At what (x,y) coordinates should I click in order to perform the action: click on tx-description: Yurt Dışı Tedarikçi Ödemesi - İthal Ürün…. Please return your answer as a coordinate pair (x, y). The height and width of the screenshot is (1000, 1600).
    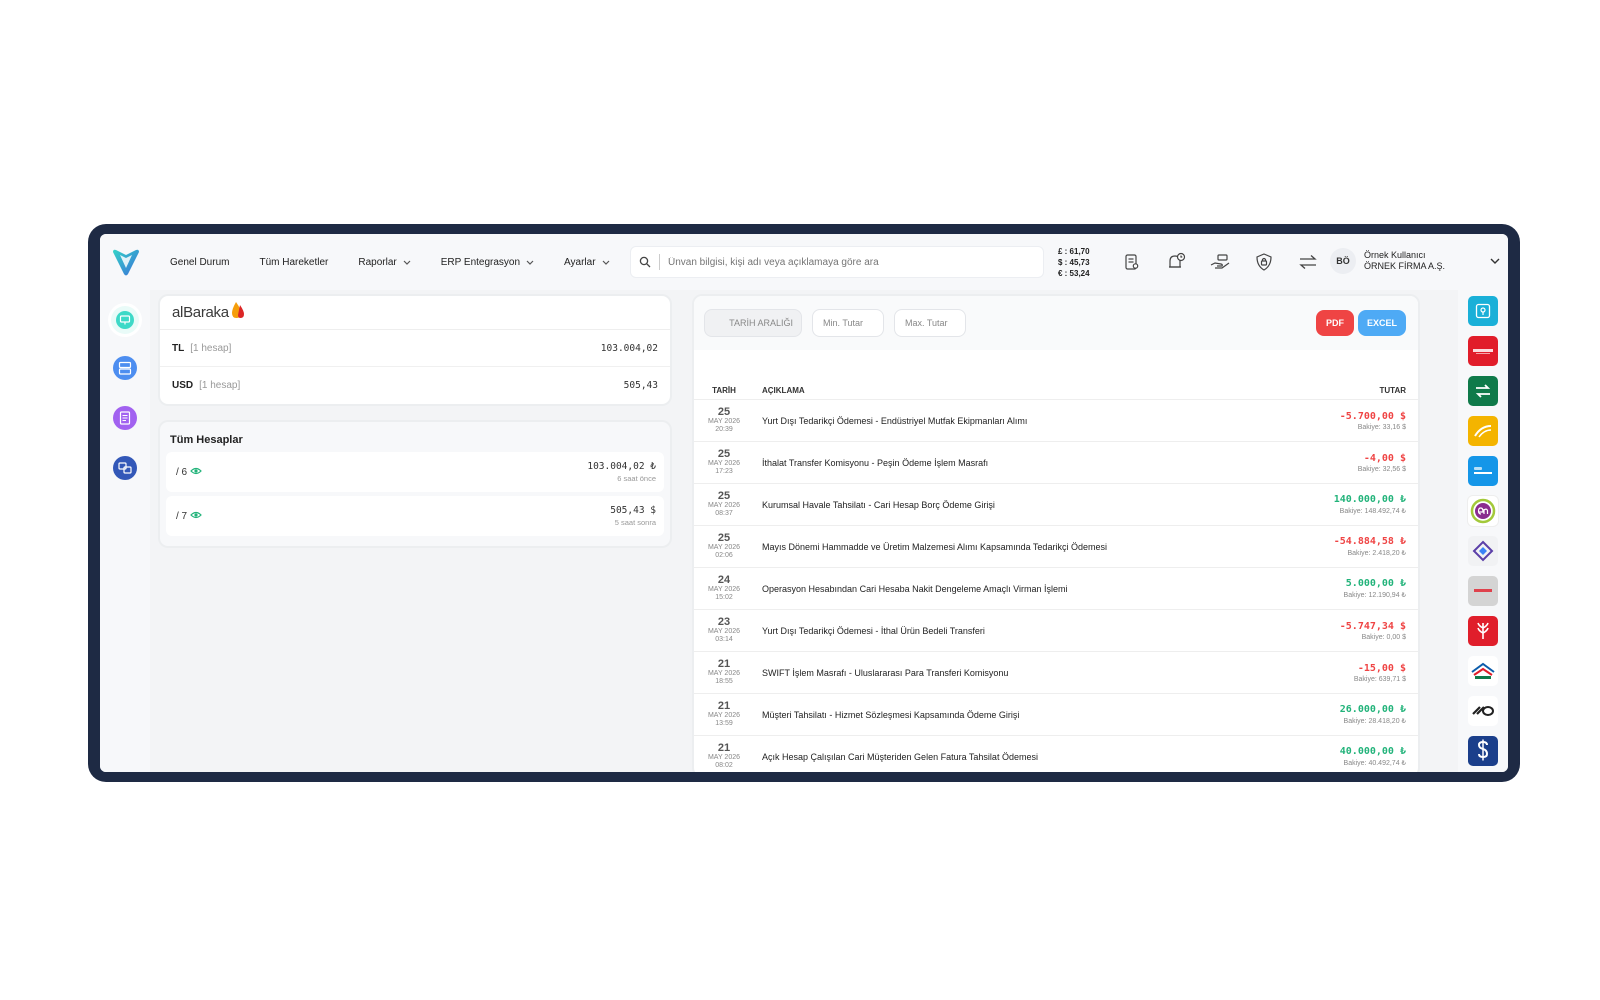
    Looking at the image, I should click on (873, 630).